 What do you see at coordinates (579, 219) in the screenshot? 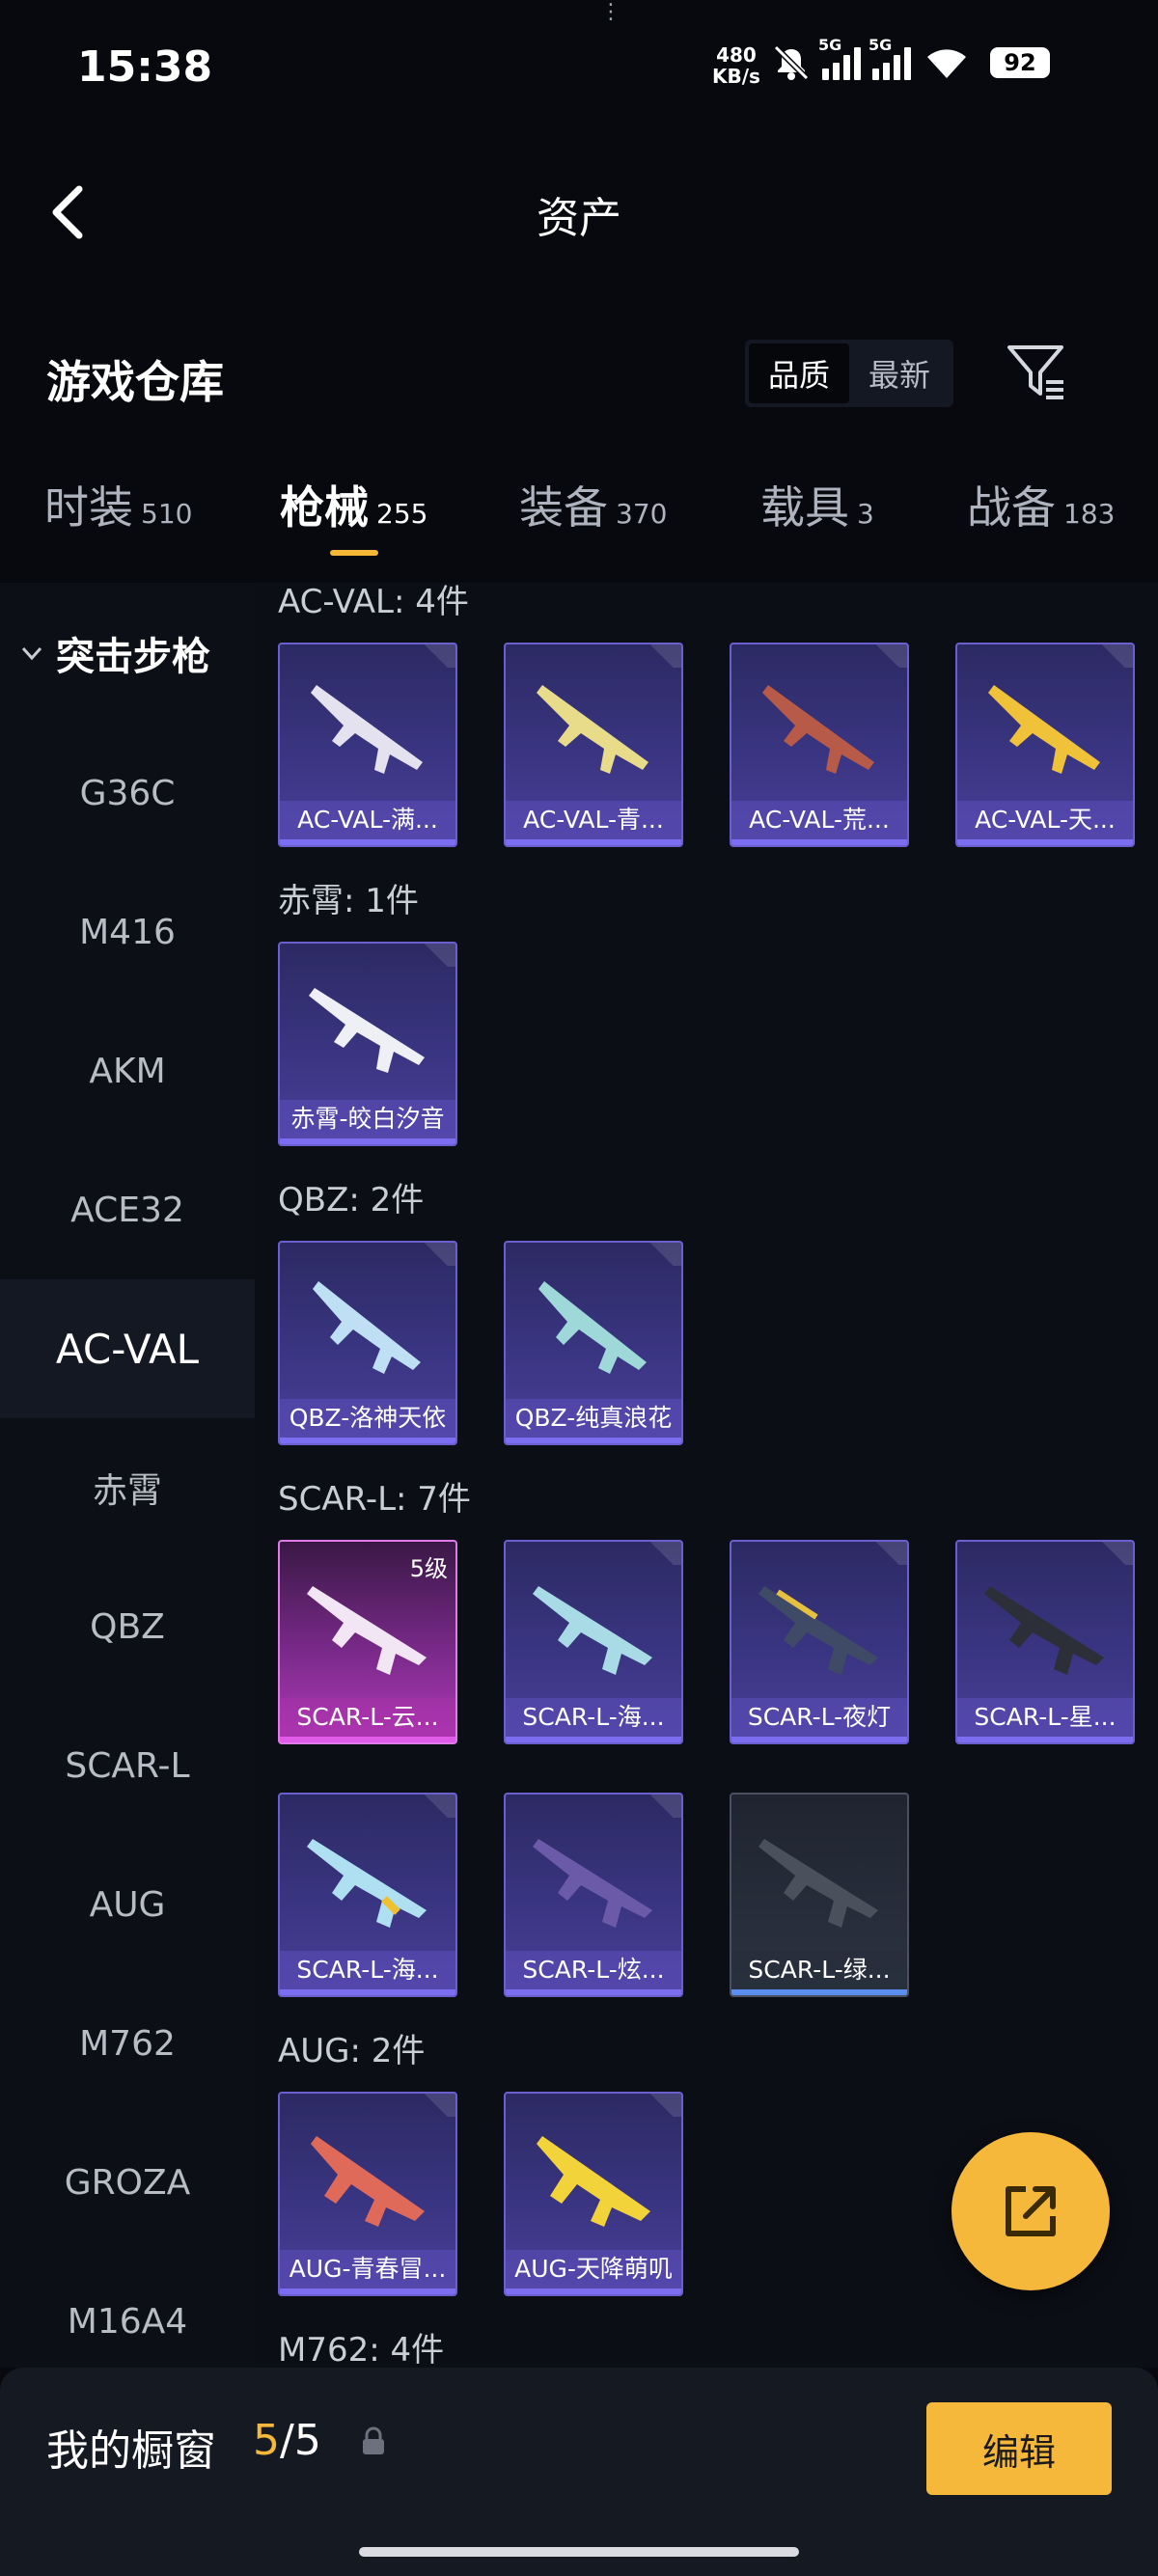
I see `page-title: 资产` at bounding box center [579, 219].